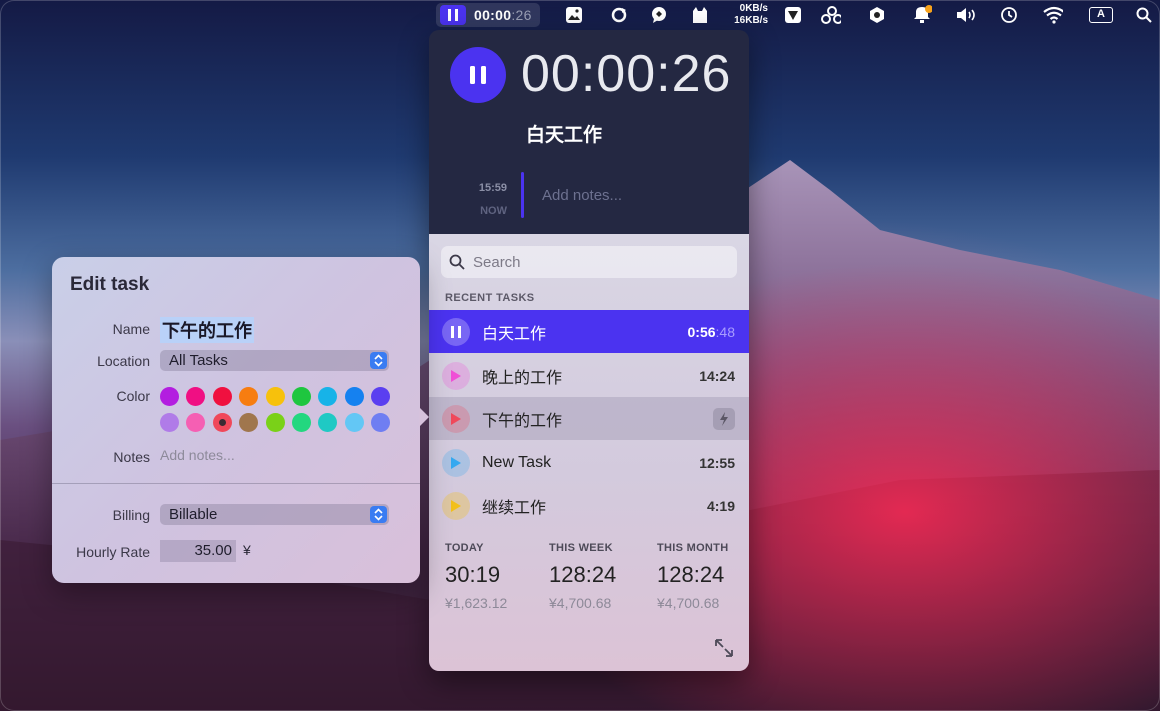  Describe the element at coordinates (131, 329) in the screenshot. I see `name-label: Name` at that location.